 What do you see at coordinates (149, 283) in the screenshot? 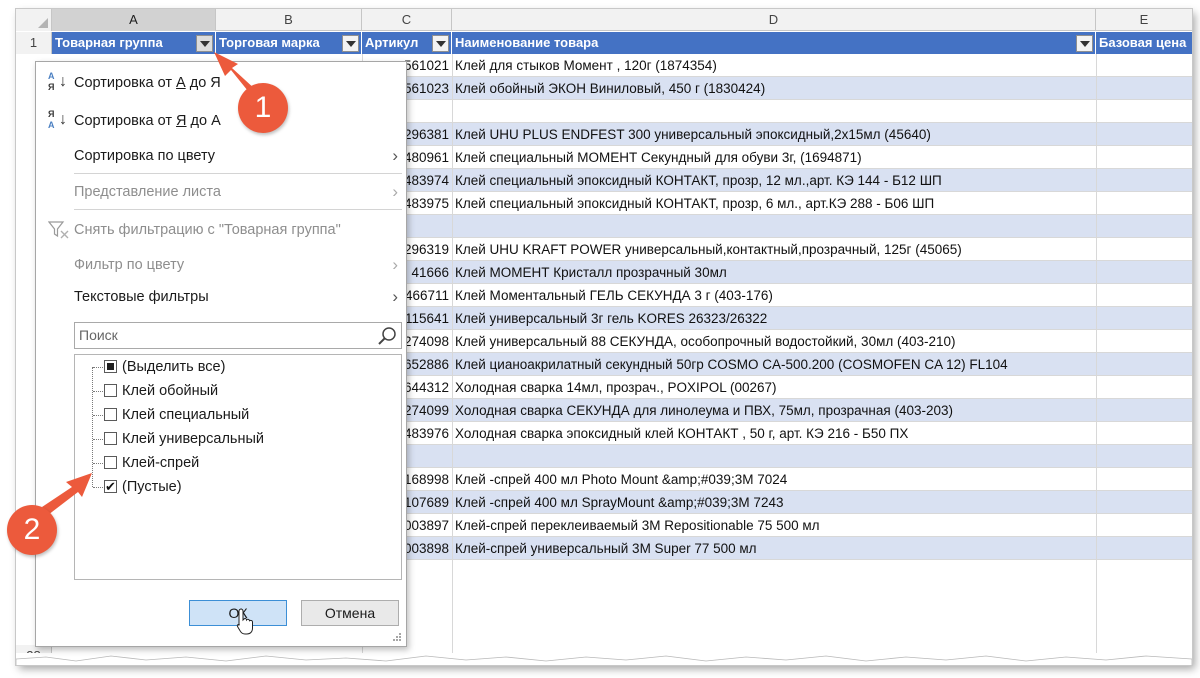
I see `annotation-arrows` at bounding box center [149, 283].